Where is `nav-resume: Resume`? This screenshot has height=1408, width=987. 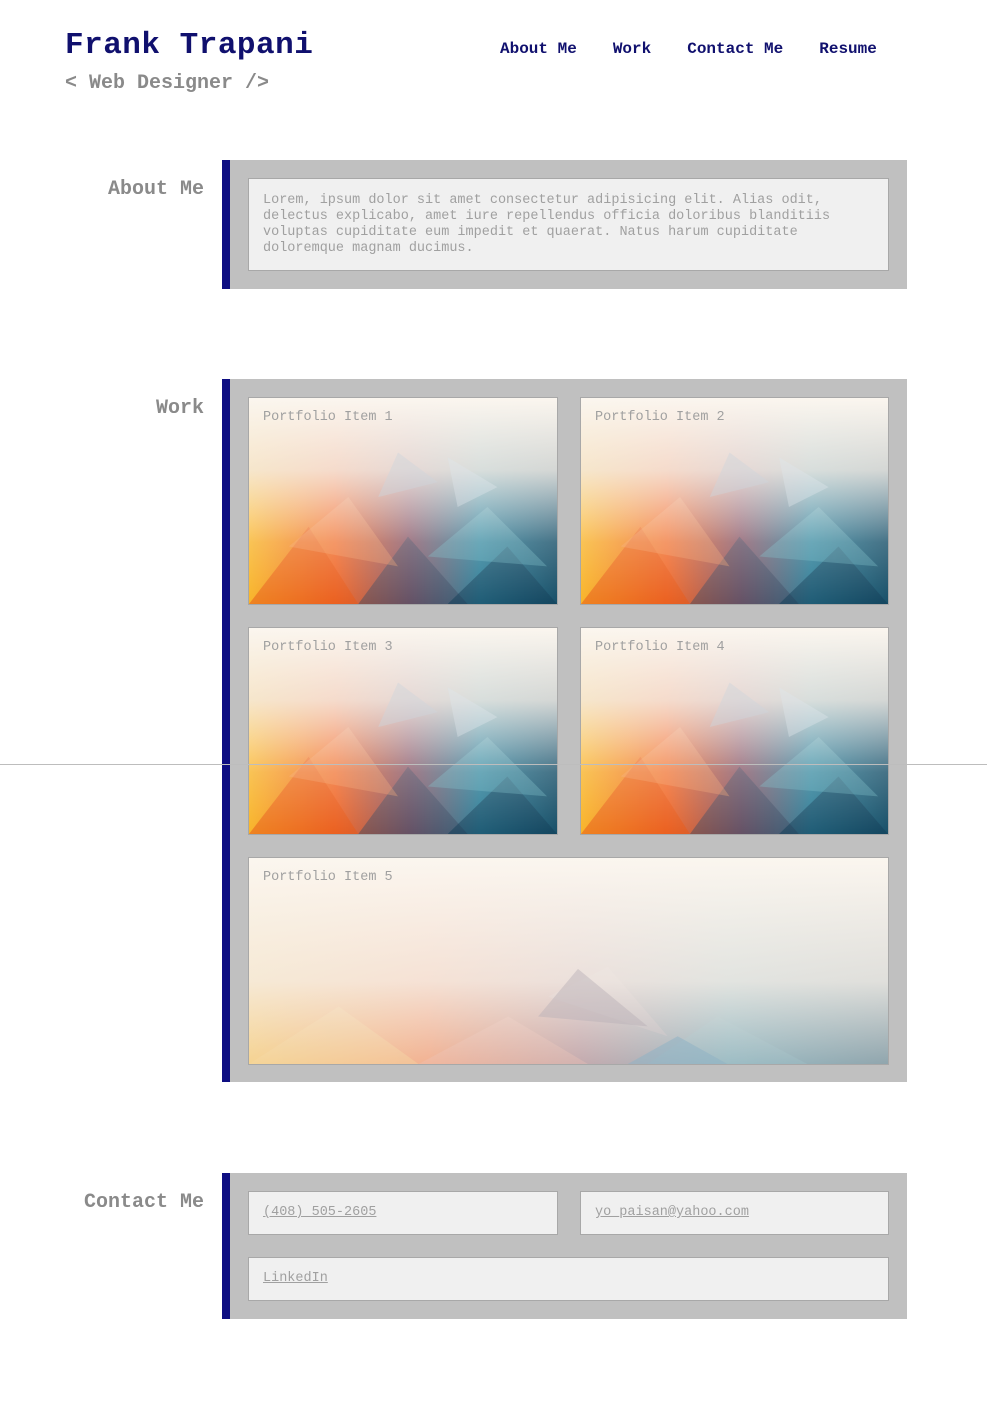 nav-resume: Resume is located at coordinates (848, 49).